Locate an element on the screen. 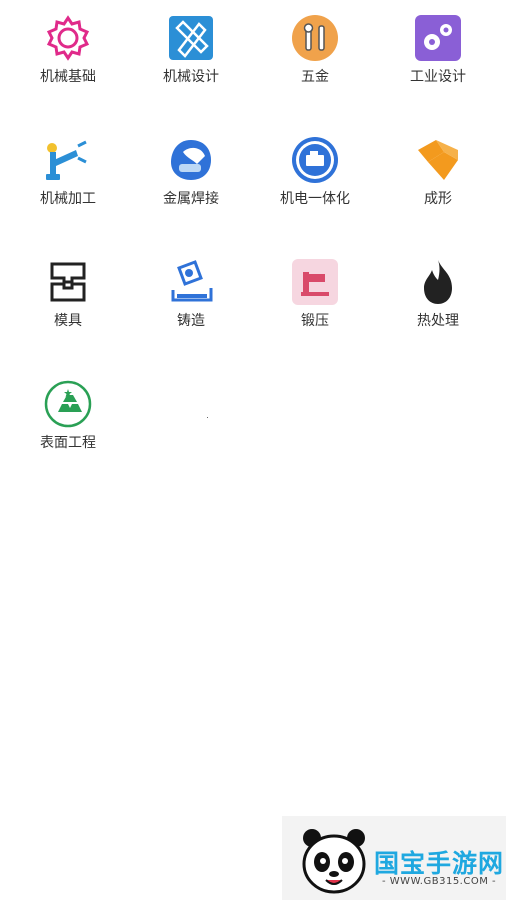 The height and width of the screenshot is (900, 506). category-item-hardware: 五金 is located at coordinates (315, 55).